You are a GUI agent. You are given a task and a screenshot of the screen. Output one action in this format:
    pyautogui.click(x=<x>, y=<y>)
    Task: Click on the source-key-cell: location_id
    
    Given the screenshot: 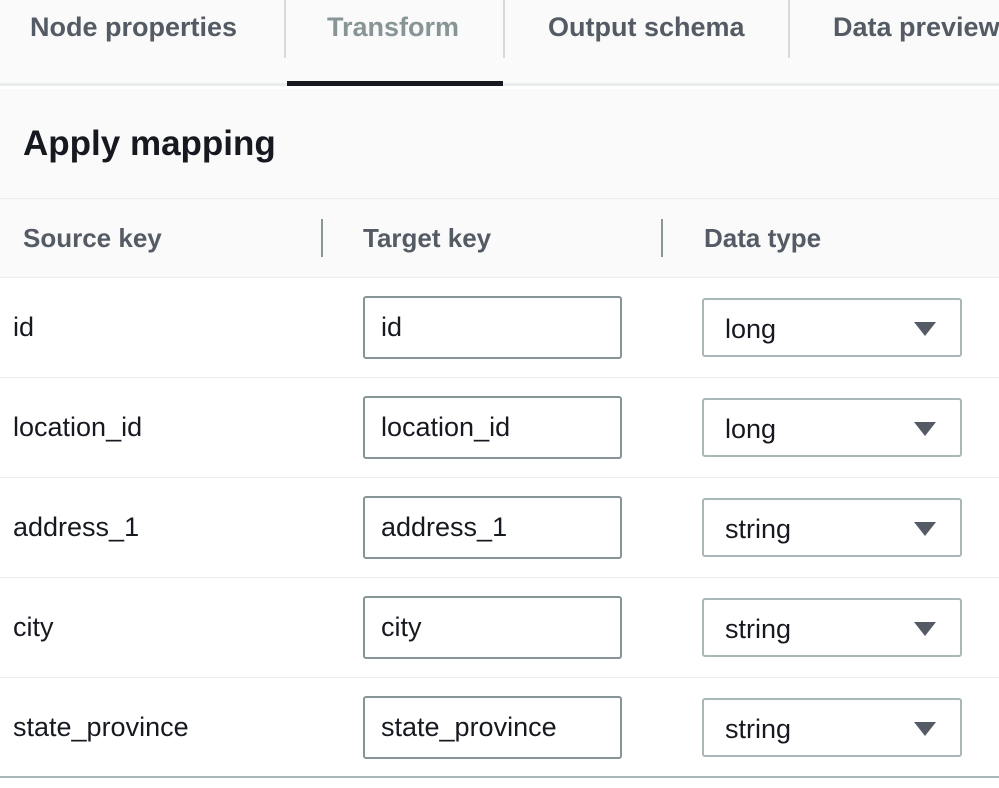 What is the action you would take?
    pyautogui.click(x=78, y=427)
    